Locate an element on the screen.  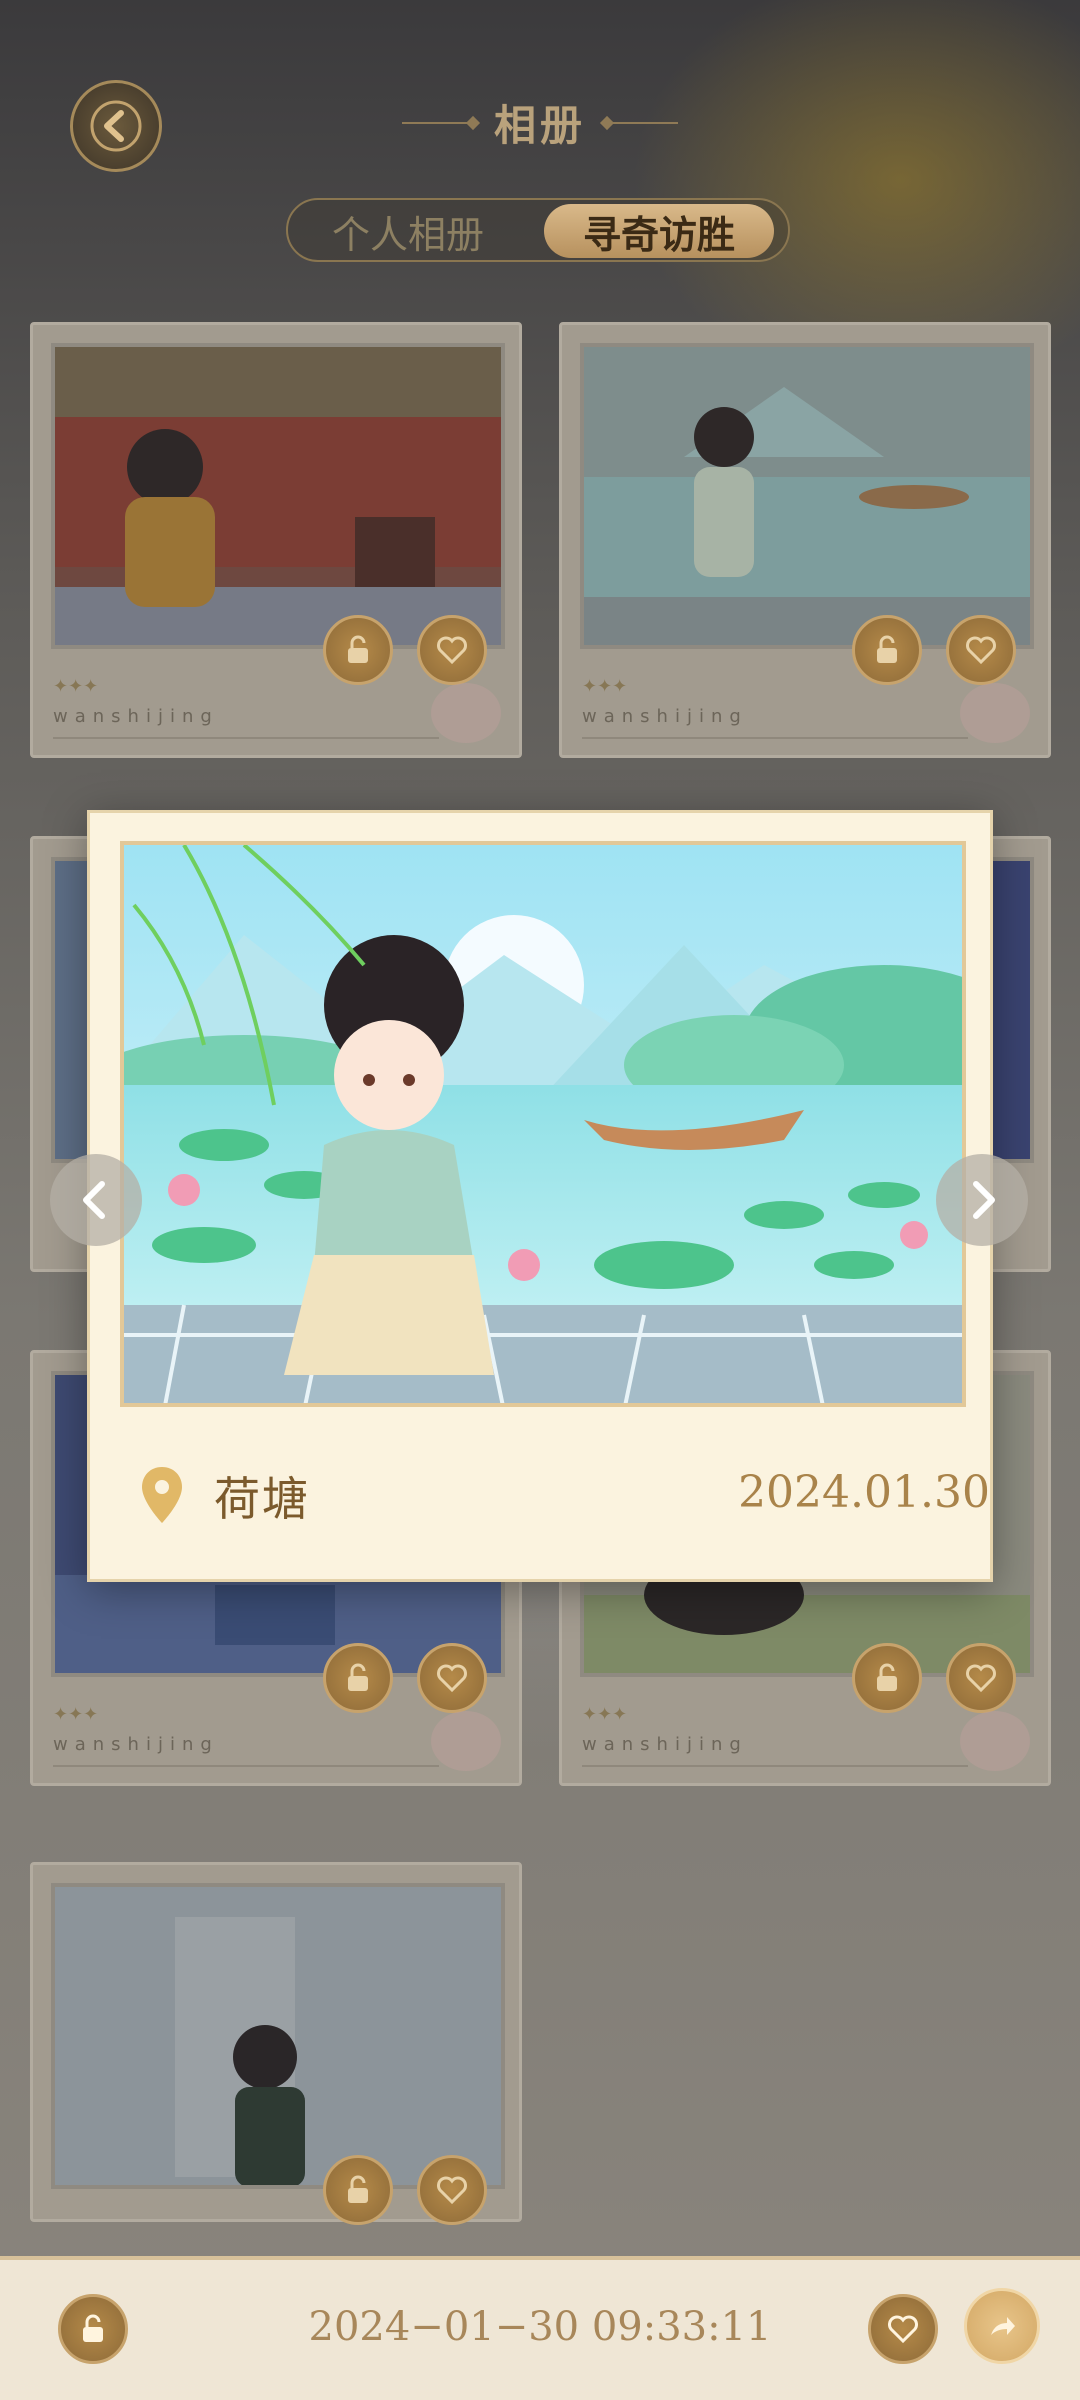
chevron-left-icon is located at coordinates (94, 1200).